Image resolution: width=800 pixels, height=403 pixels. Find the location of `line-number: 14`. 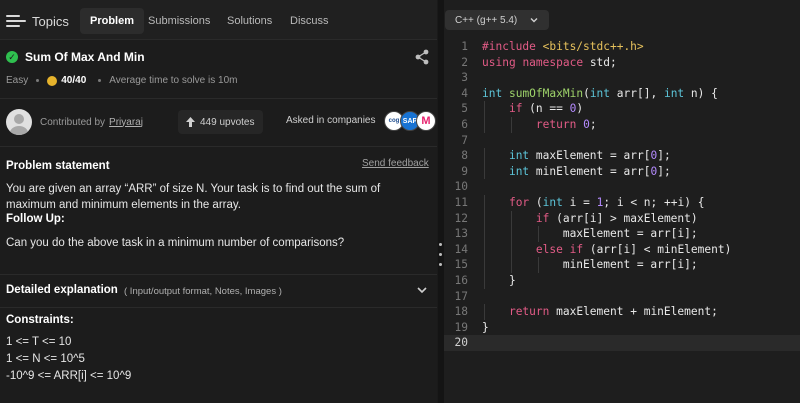

line-number: 14 is located at coordinates (461, 249).